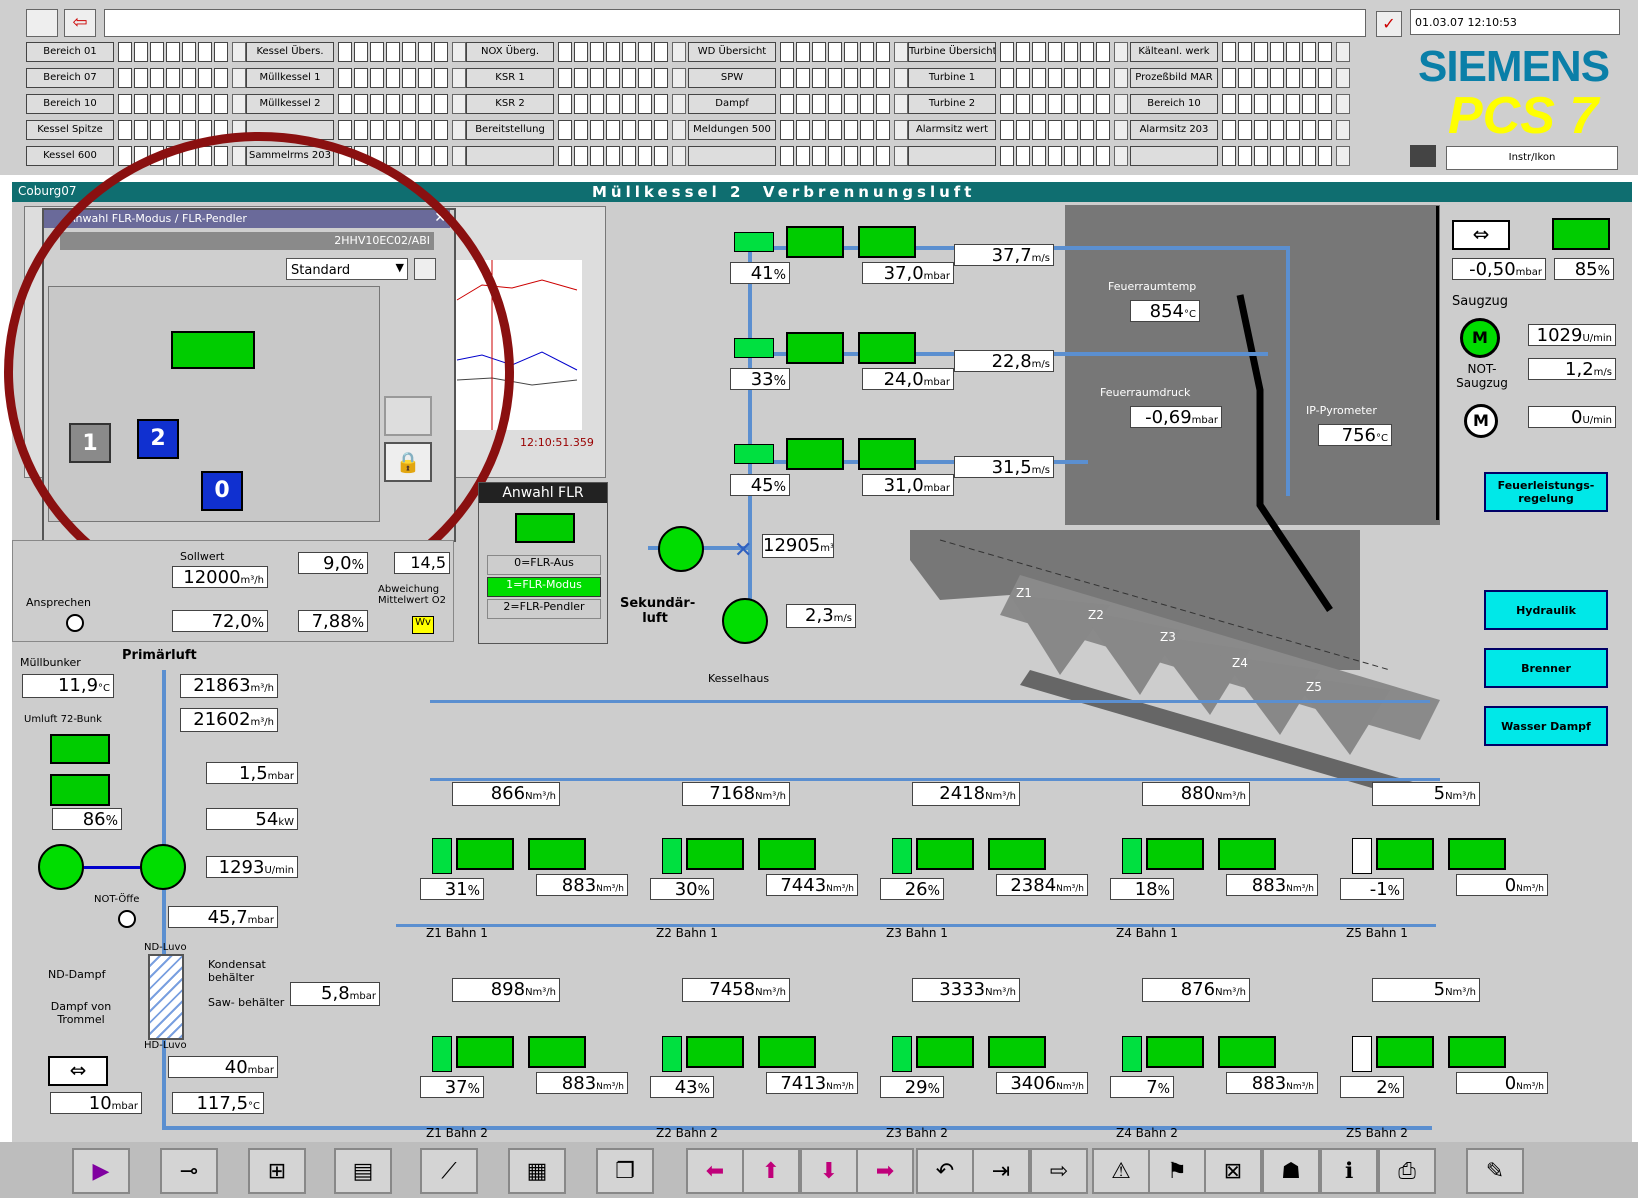 The height and width of the screenshot is (1198, 1638). Describe the element at coordinates (510, 130) in the screenshot. I see `area-button: Bereitstellung` at that location.